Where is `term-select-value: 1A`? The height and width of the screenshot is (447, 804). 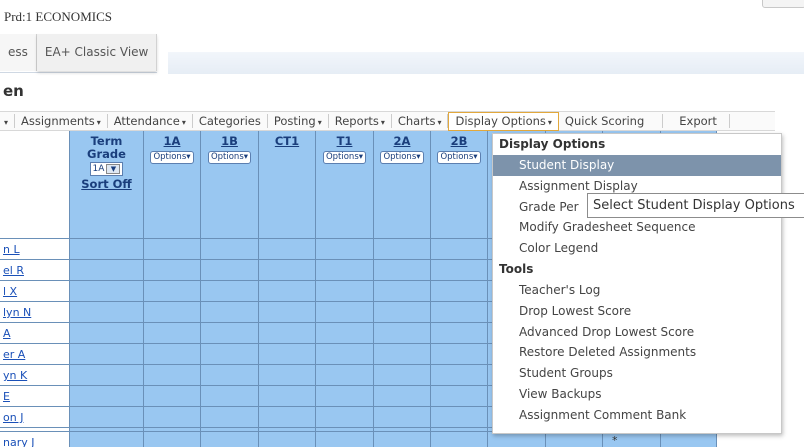 term-select-value: 1A is located at coordinates (98, 169).